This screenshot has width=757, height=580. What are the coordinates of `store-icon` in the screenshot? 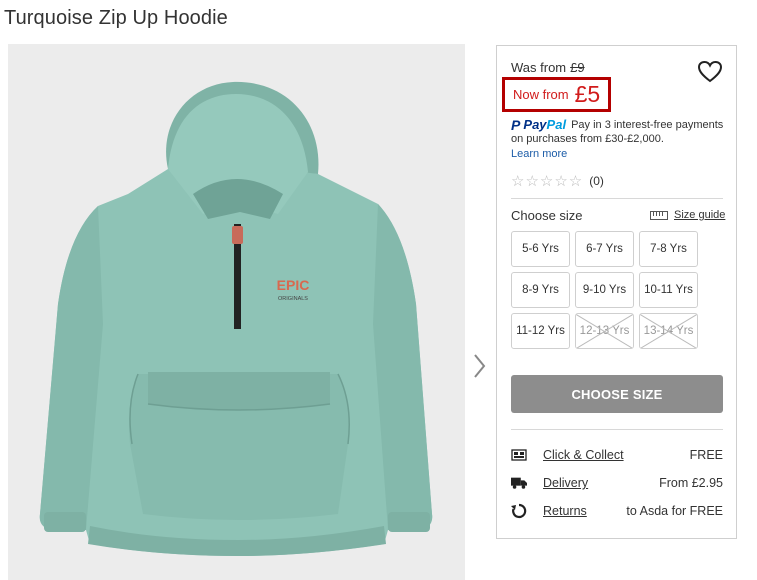 It's located at (519, 455).